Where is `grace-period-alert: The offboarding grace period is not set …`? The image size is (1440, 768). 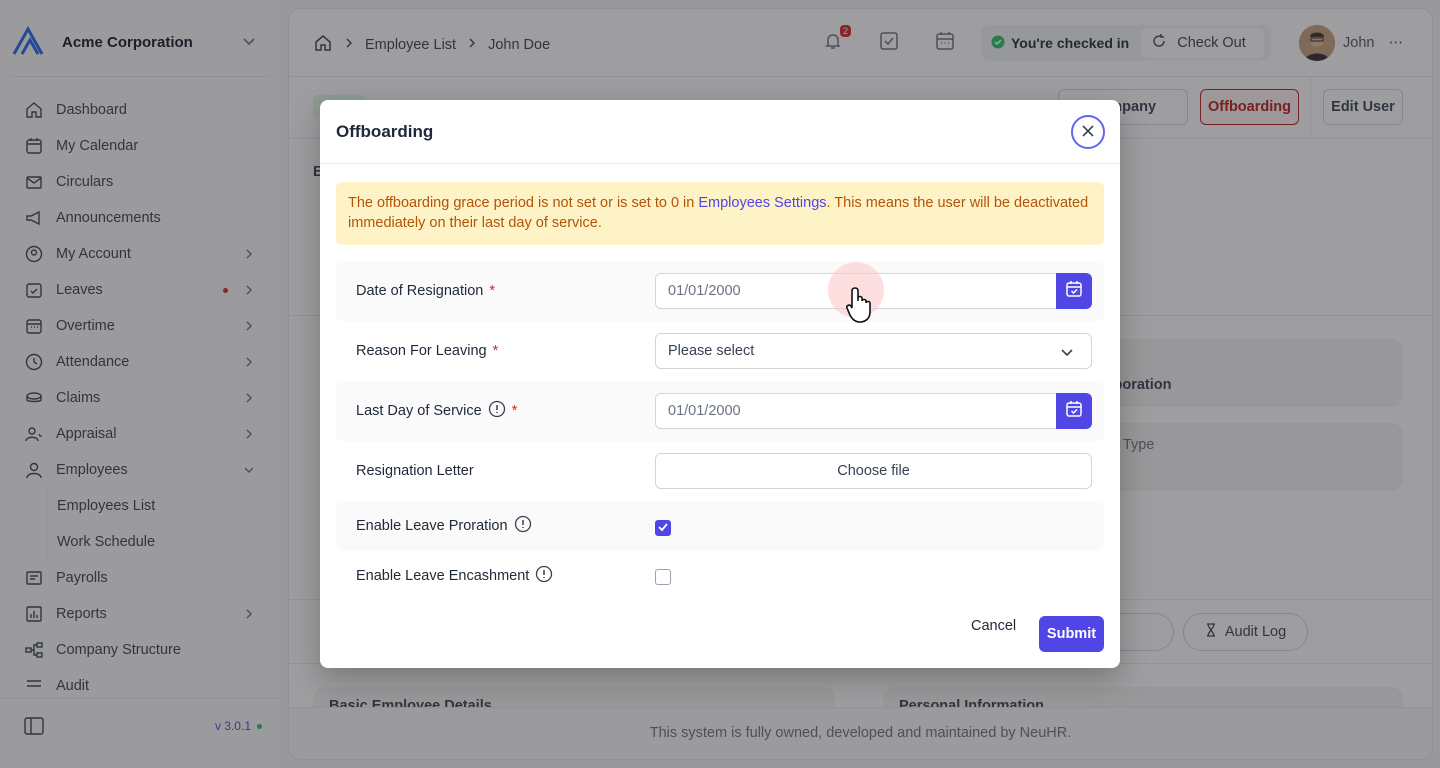 grace-period-alert: The offboarding grace period is not set … is located at coordinates (720, 213).